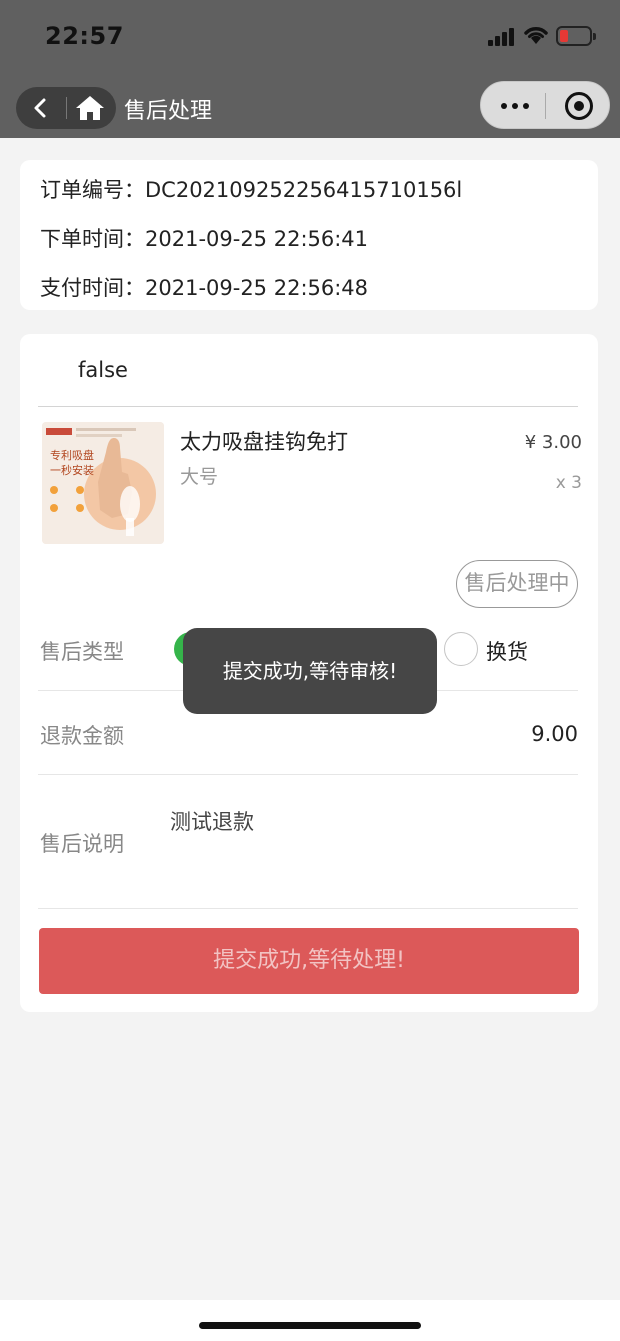  I want to click on nav-divider, so click(66, 108).